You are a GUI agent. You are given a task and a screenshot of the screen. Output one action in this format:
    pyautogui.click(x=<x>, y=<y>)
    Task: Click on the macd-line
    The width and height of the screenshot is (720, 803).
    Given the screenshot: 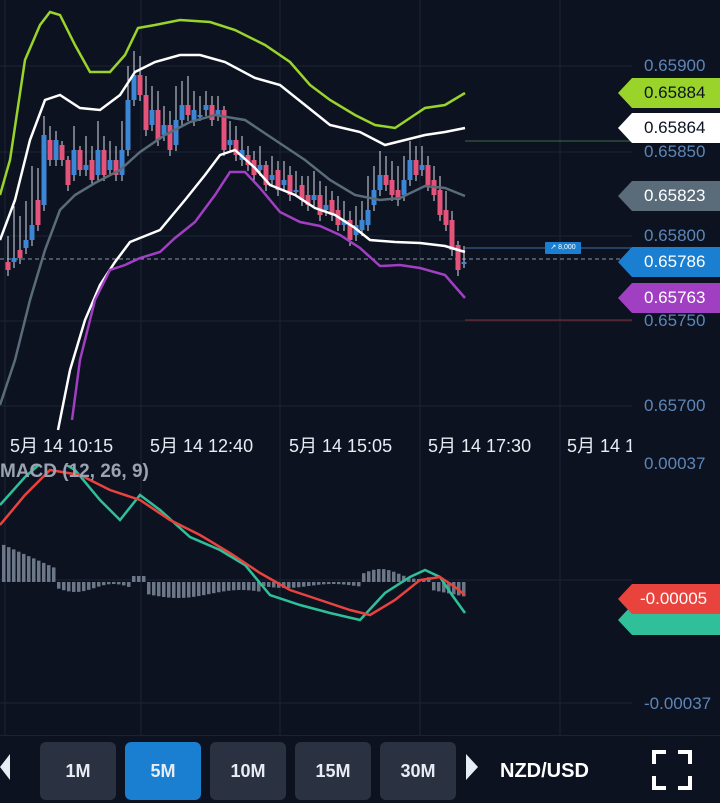 What is the action you would take?
    pyautogui.click(x=233, y=543)
    